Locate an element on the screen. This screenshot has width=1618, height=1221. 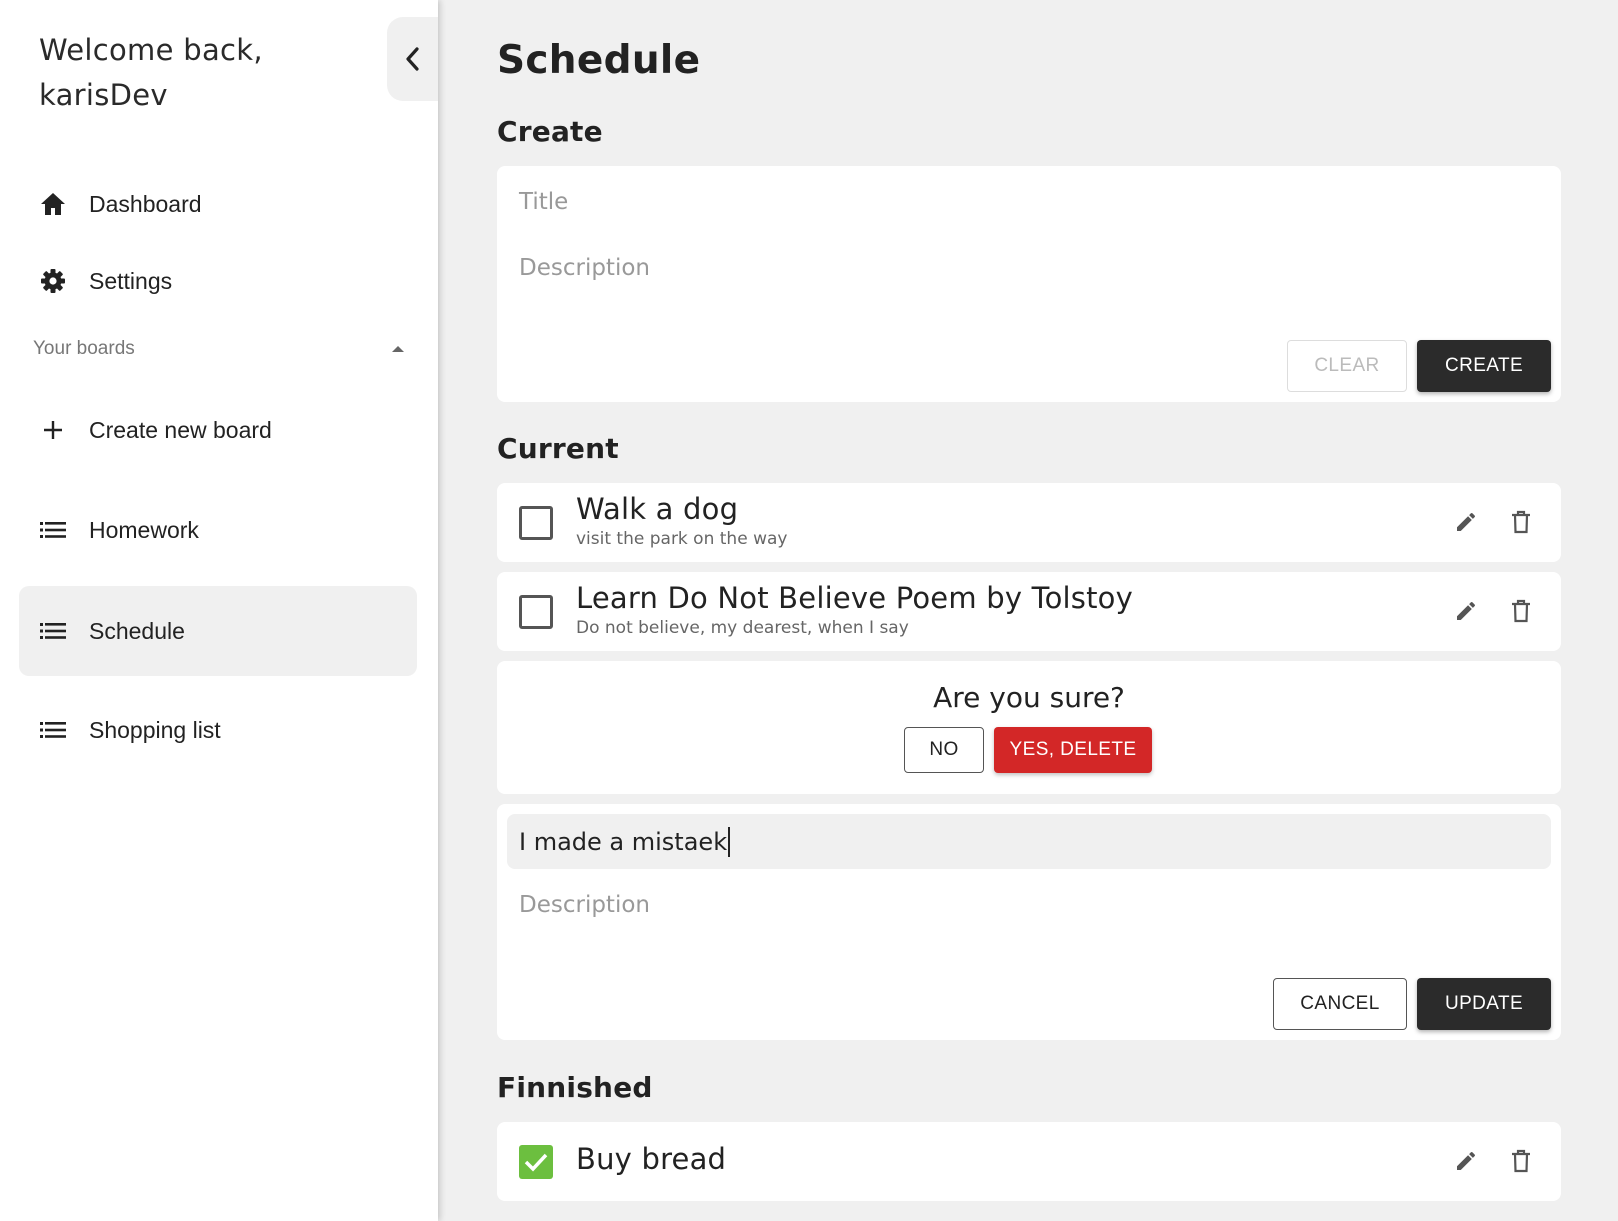
create-task-form: Title Description CLEAR CREATE is located at coordinates (1029, 284).